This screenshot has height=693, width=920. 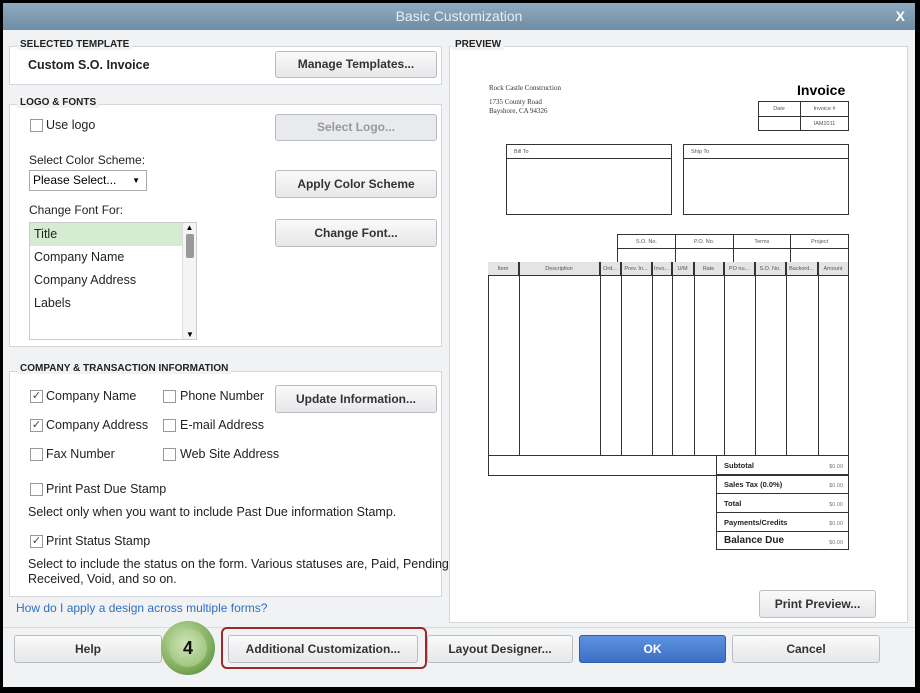 What do you see at coordinates (525, 88) in the screenshot?
I see `preview-company: Rock Castle Construction` at bounding box center [525, 88].